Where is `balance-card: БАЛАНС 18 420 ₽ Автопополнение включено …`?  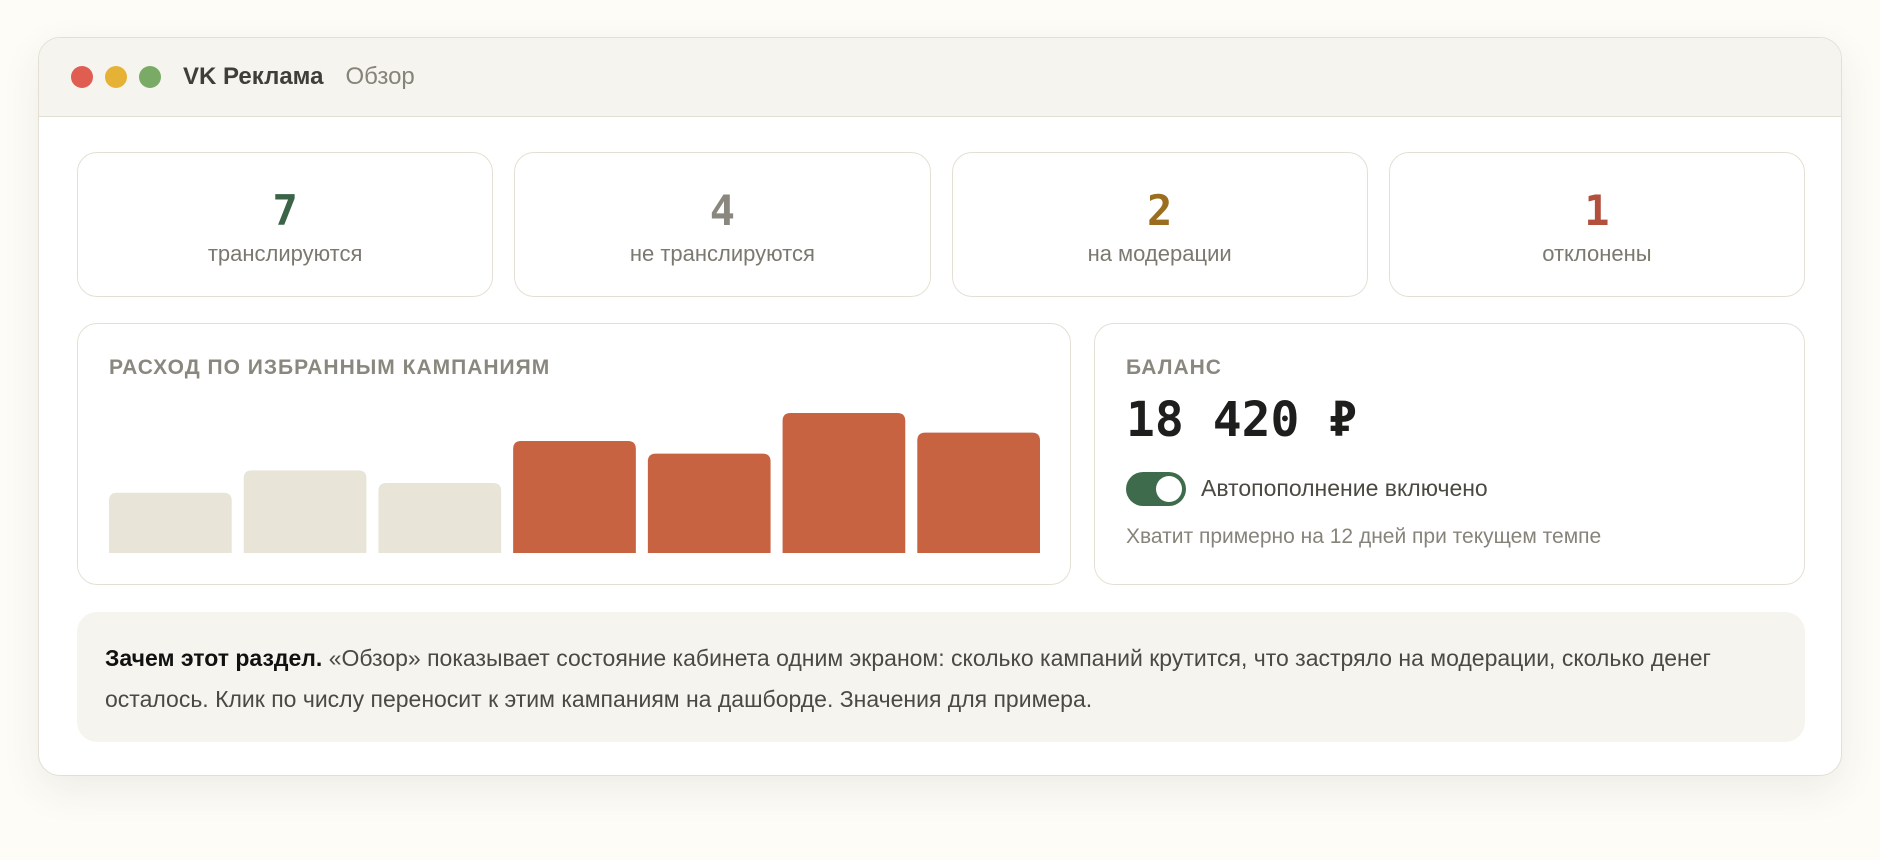 balance-card: БАЛАНС 18 420 ₽ Автопополнение включено … is located at coordinates (1449, 454).